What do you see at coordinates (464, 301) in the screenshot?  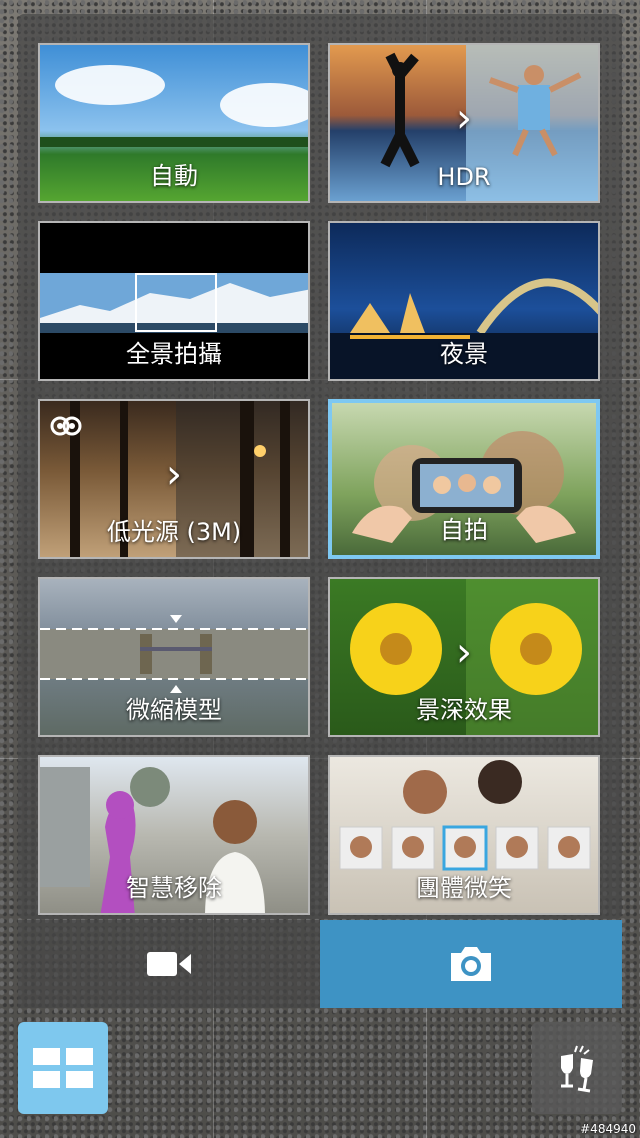 I see `mode-tile-night: 夜景` at bounding box center [464, 301].